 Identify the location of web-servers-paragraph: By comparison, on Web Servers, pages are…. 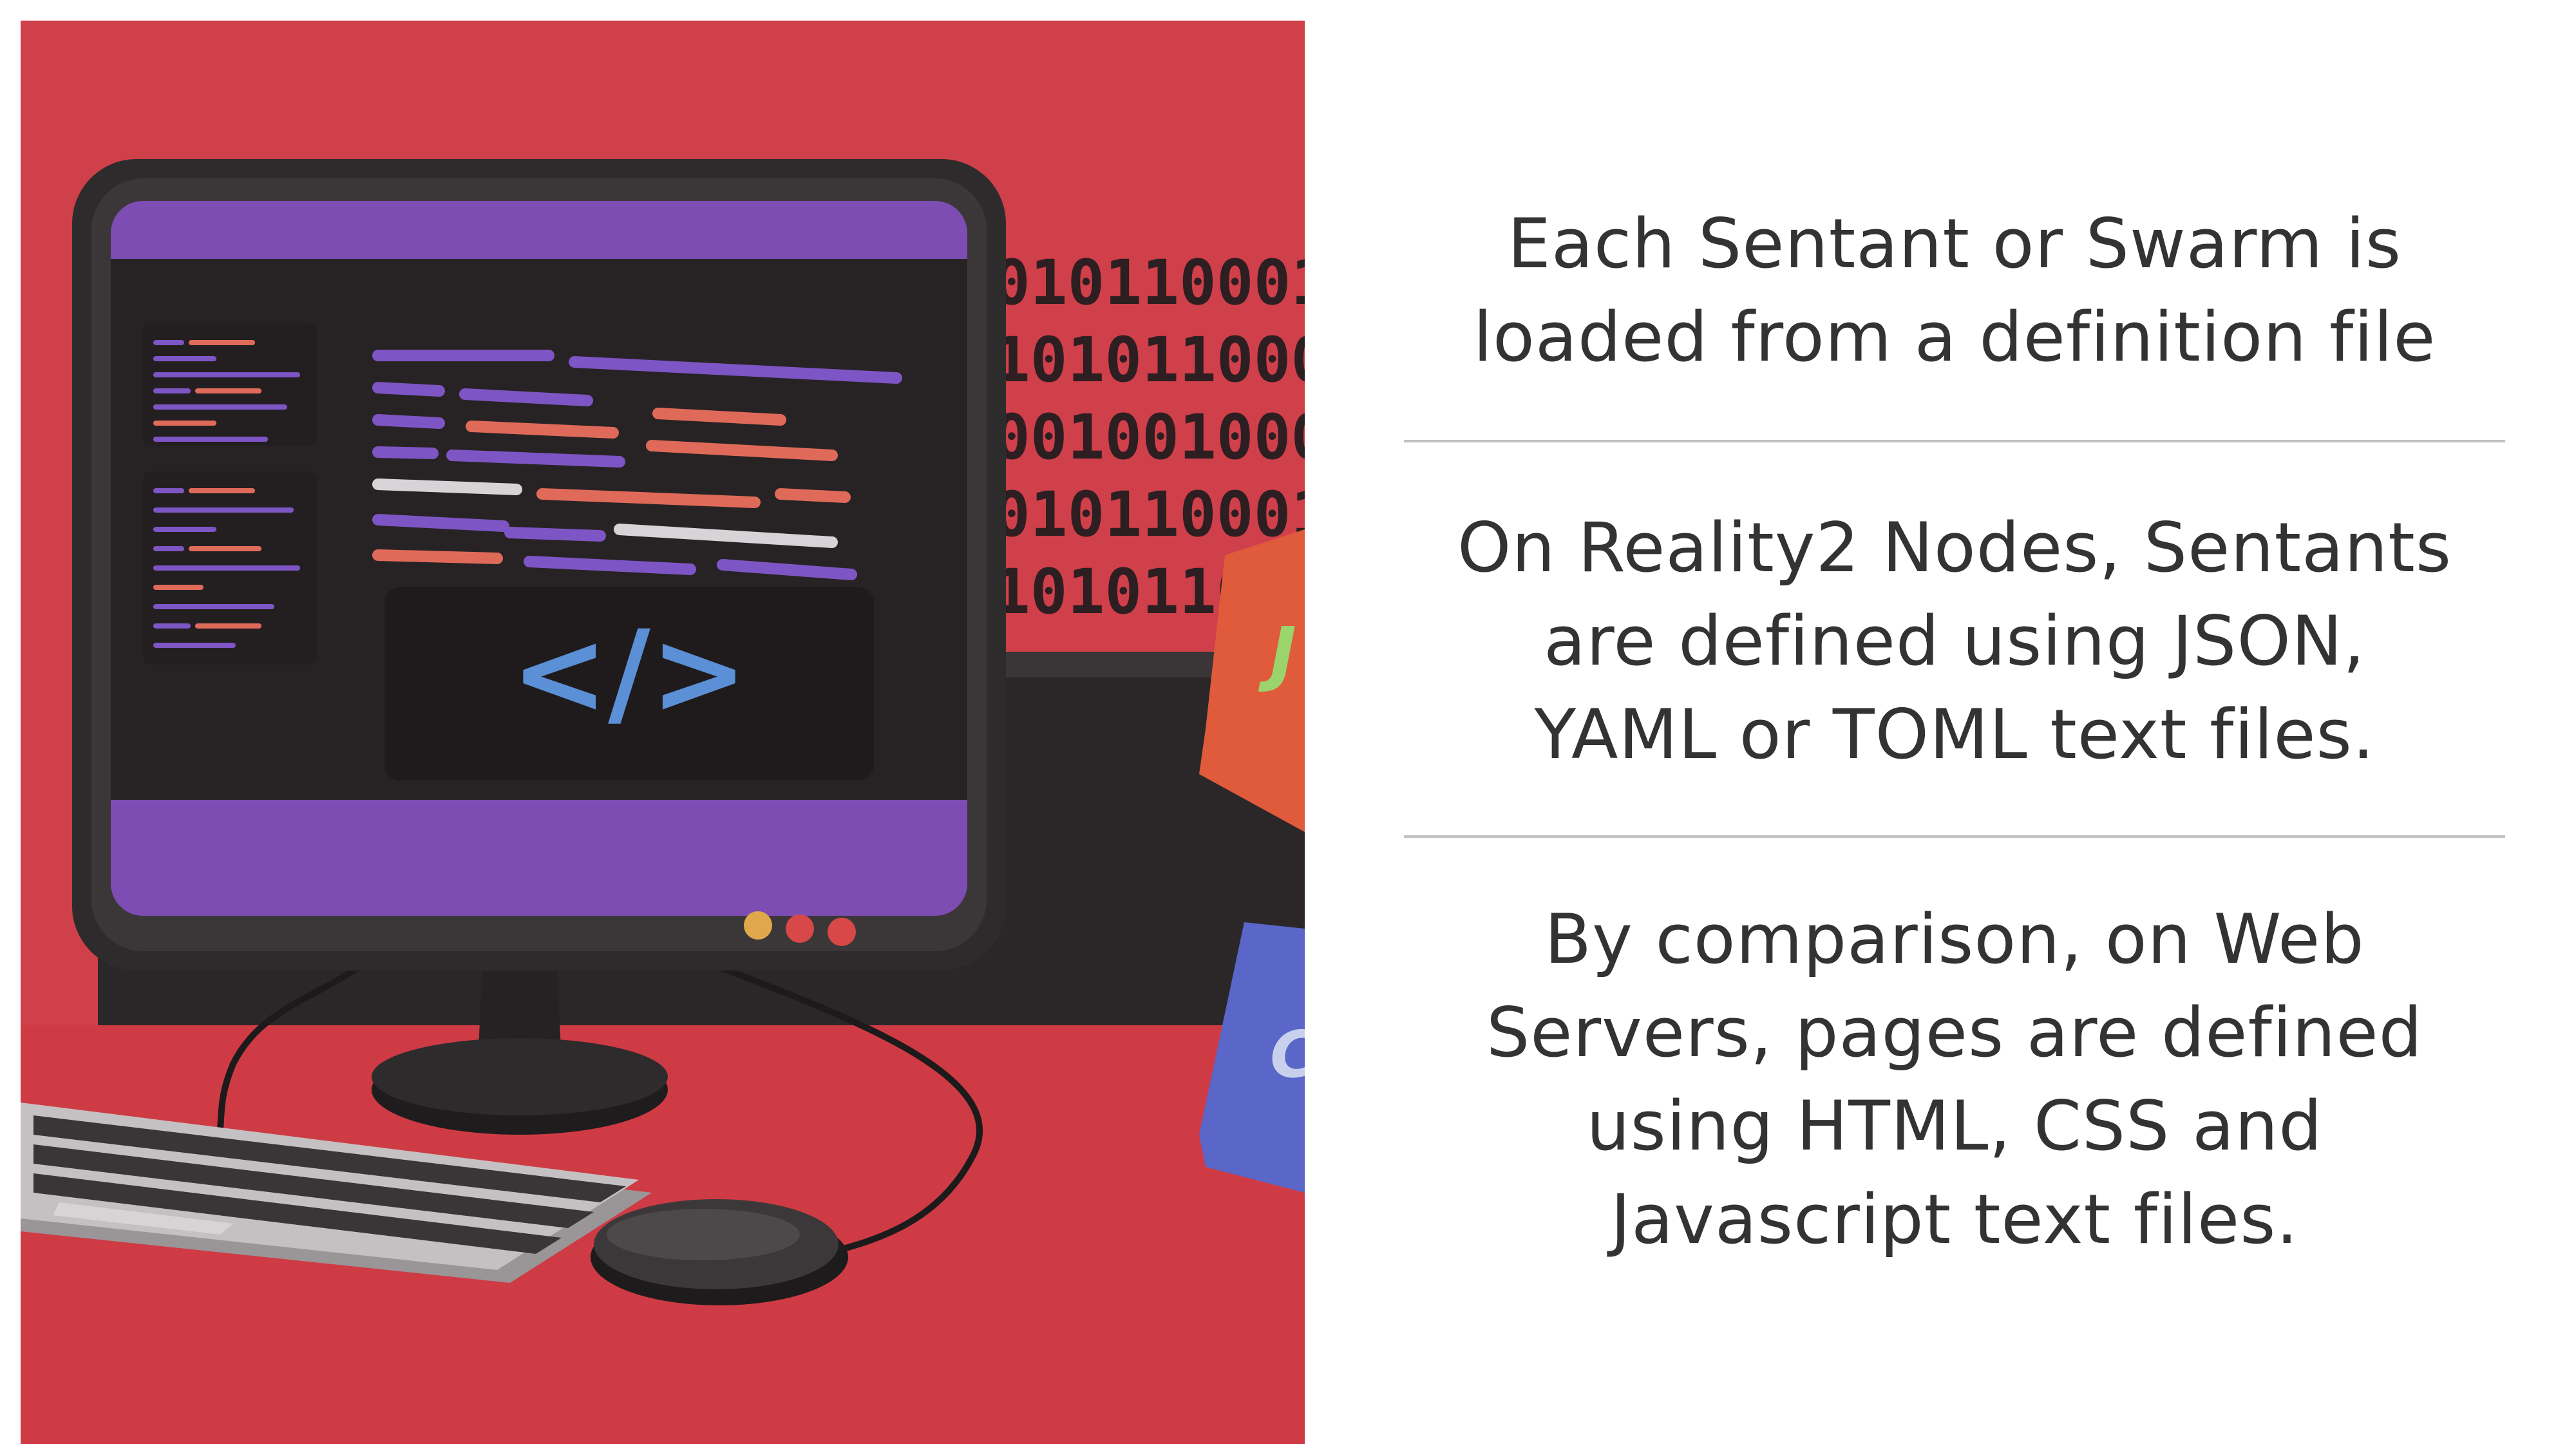
(1954, 1079).